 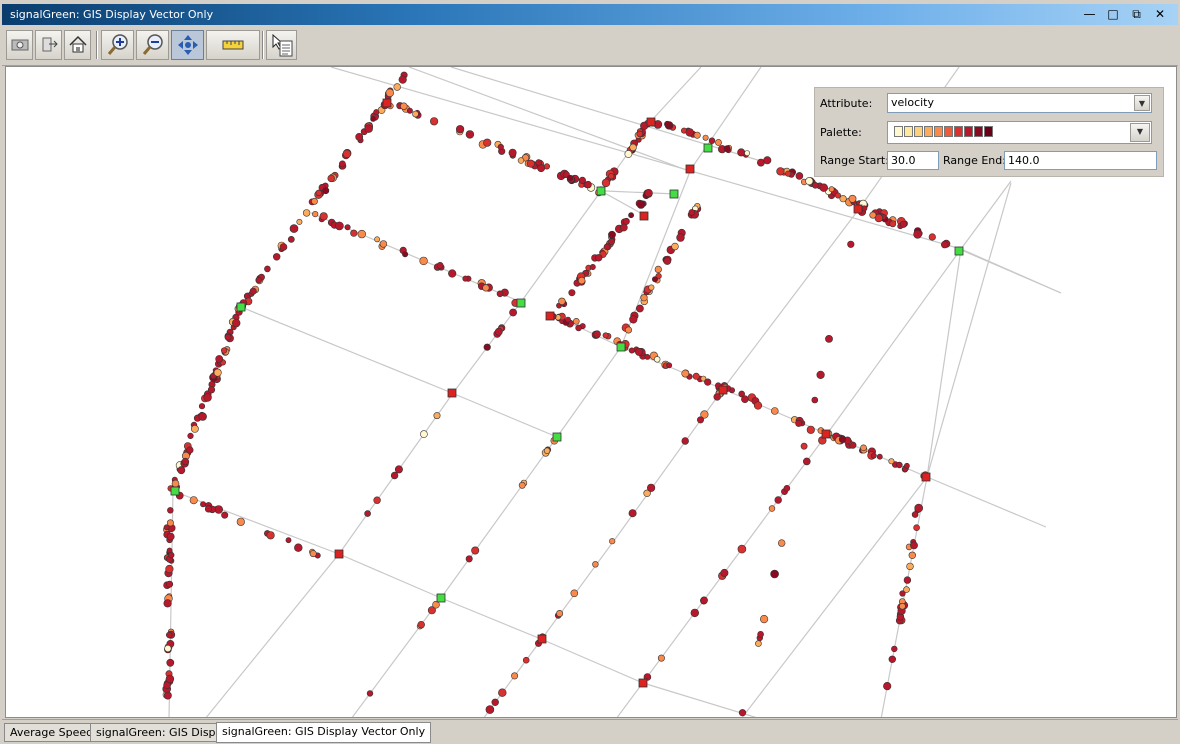 I want to click on restore-icon: ⧉, so click(x=1137, y=14).